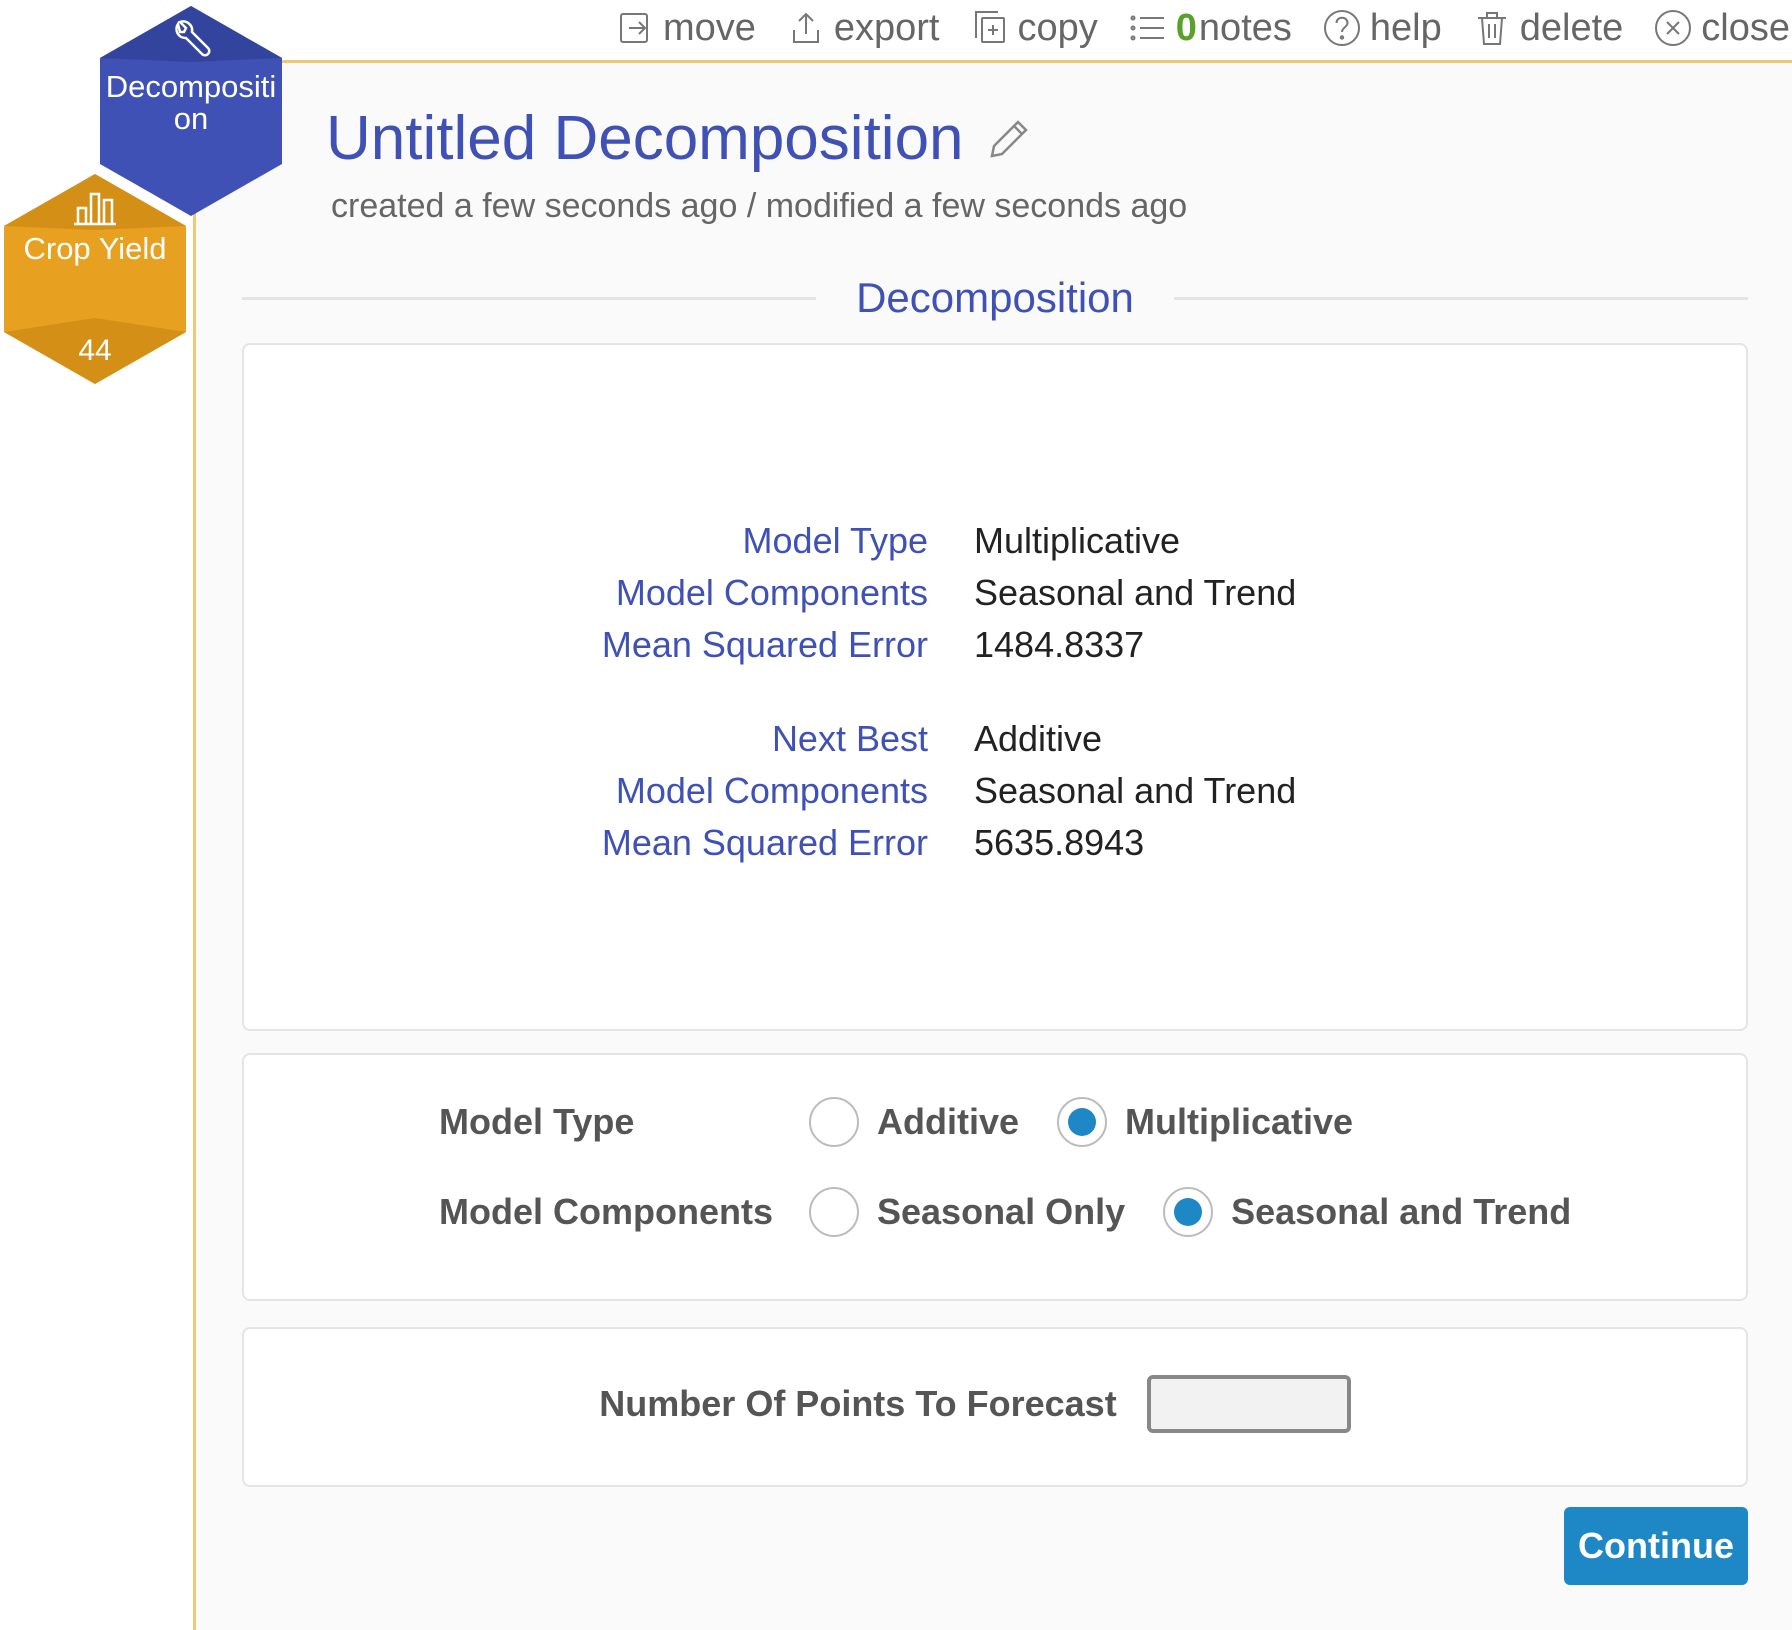 This screenshot has height=1630, width=1792. Describe the element at coordinates (633, 28) in the screenshot. I see `move-icon` at that location.